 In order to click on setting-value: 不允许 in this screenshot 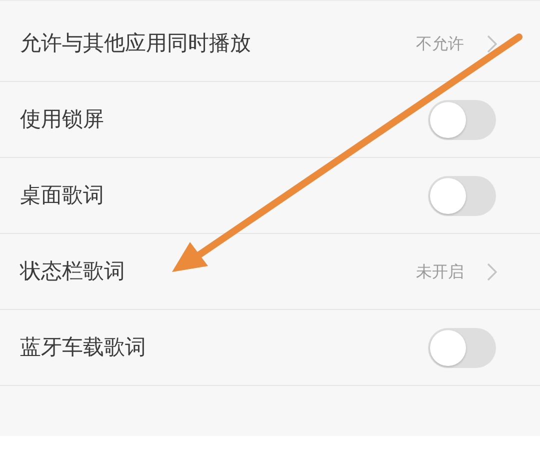, I will do `click(440, 44)`.